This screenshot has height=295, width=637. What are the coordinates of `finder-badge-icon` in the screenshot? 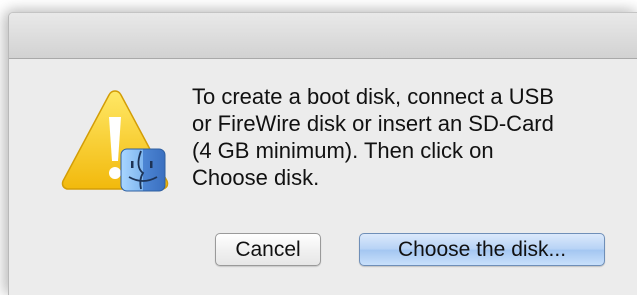 It's located at (143, 170).